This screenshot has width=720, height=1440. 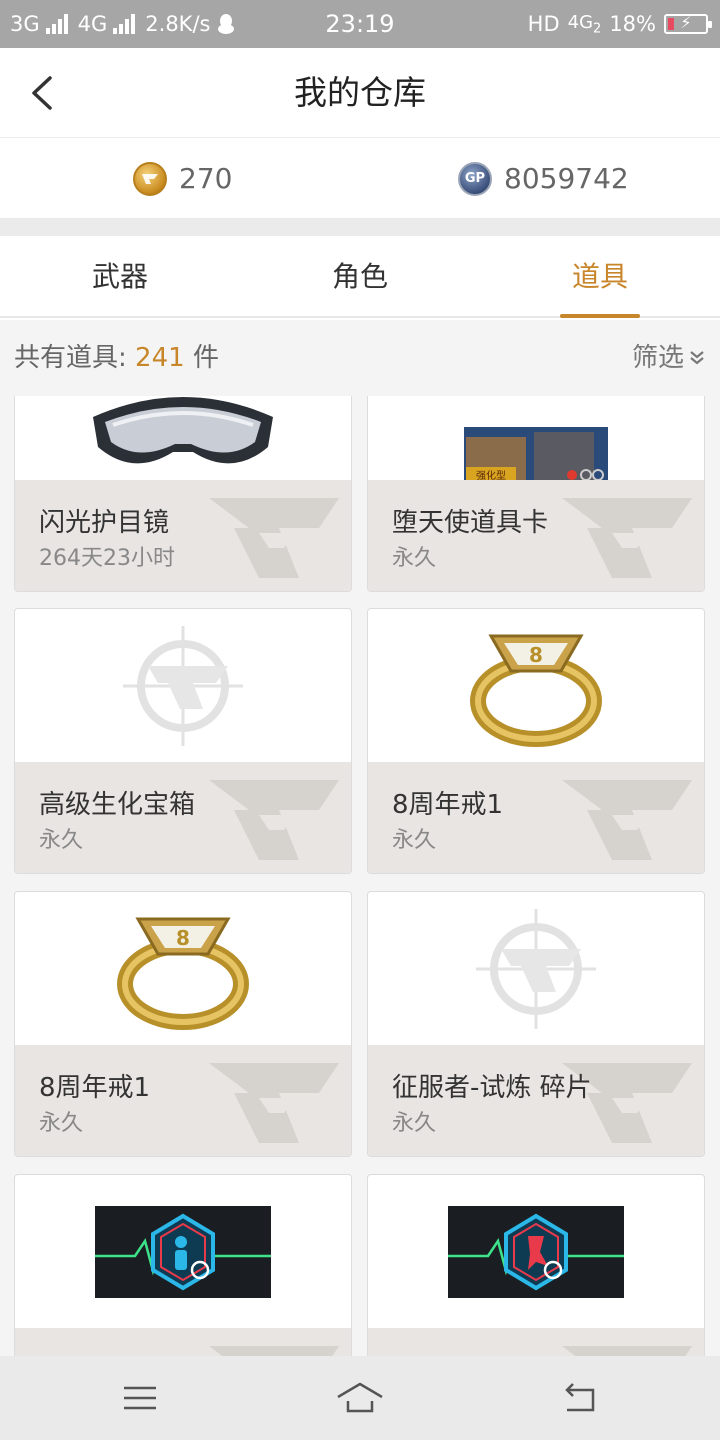 What do you see at coordinates (697, 358) in the screenshot?
I see `double-chevron-down-icon` at bounding box center [697, 358].